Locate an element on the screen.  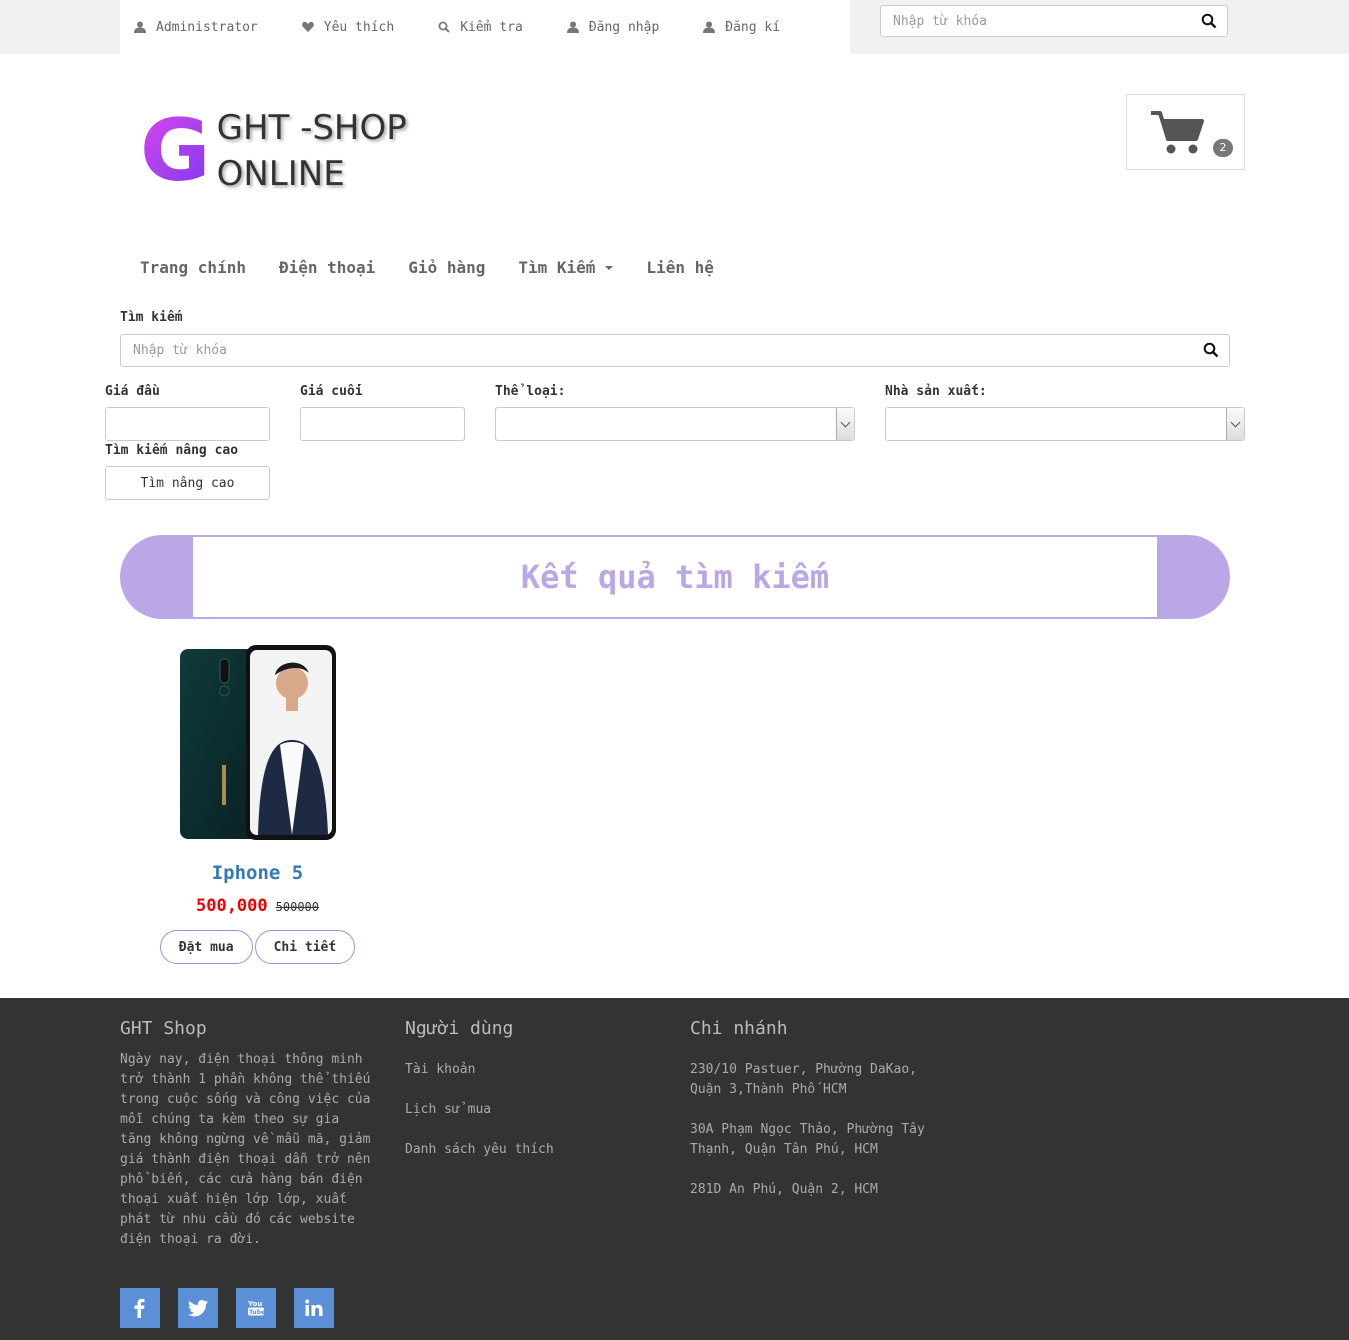
cart-button: 2 is located at coordinates (1185, 132).